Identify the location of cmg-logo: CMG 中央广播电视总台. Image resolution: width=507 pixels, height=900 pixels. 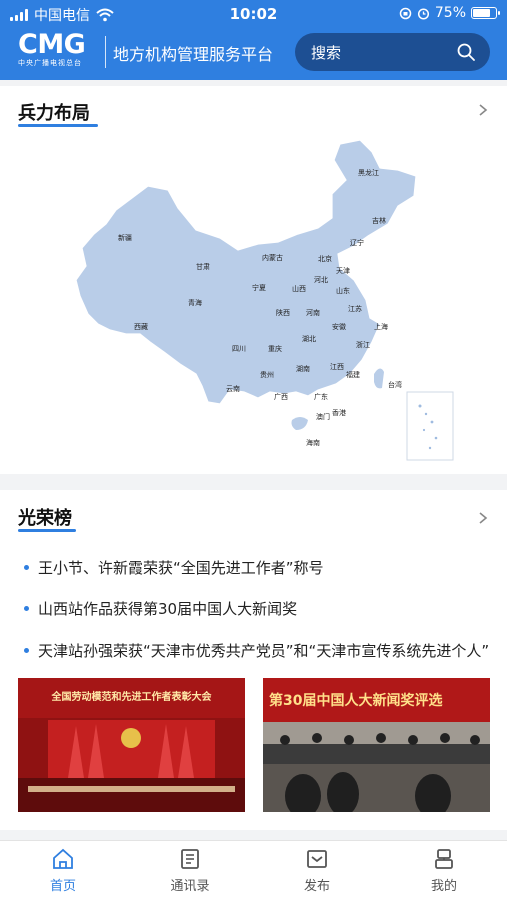
(52, 48).